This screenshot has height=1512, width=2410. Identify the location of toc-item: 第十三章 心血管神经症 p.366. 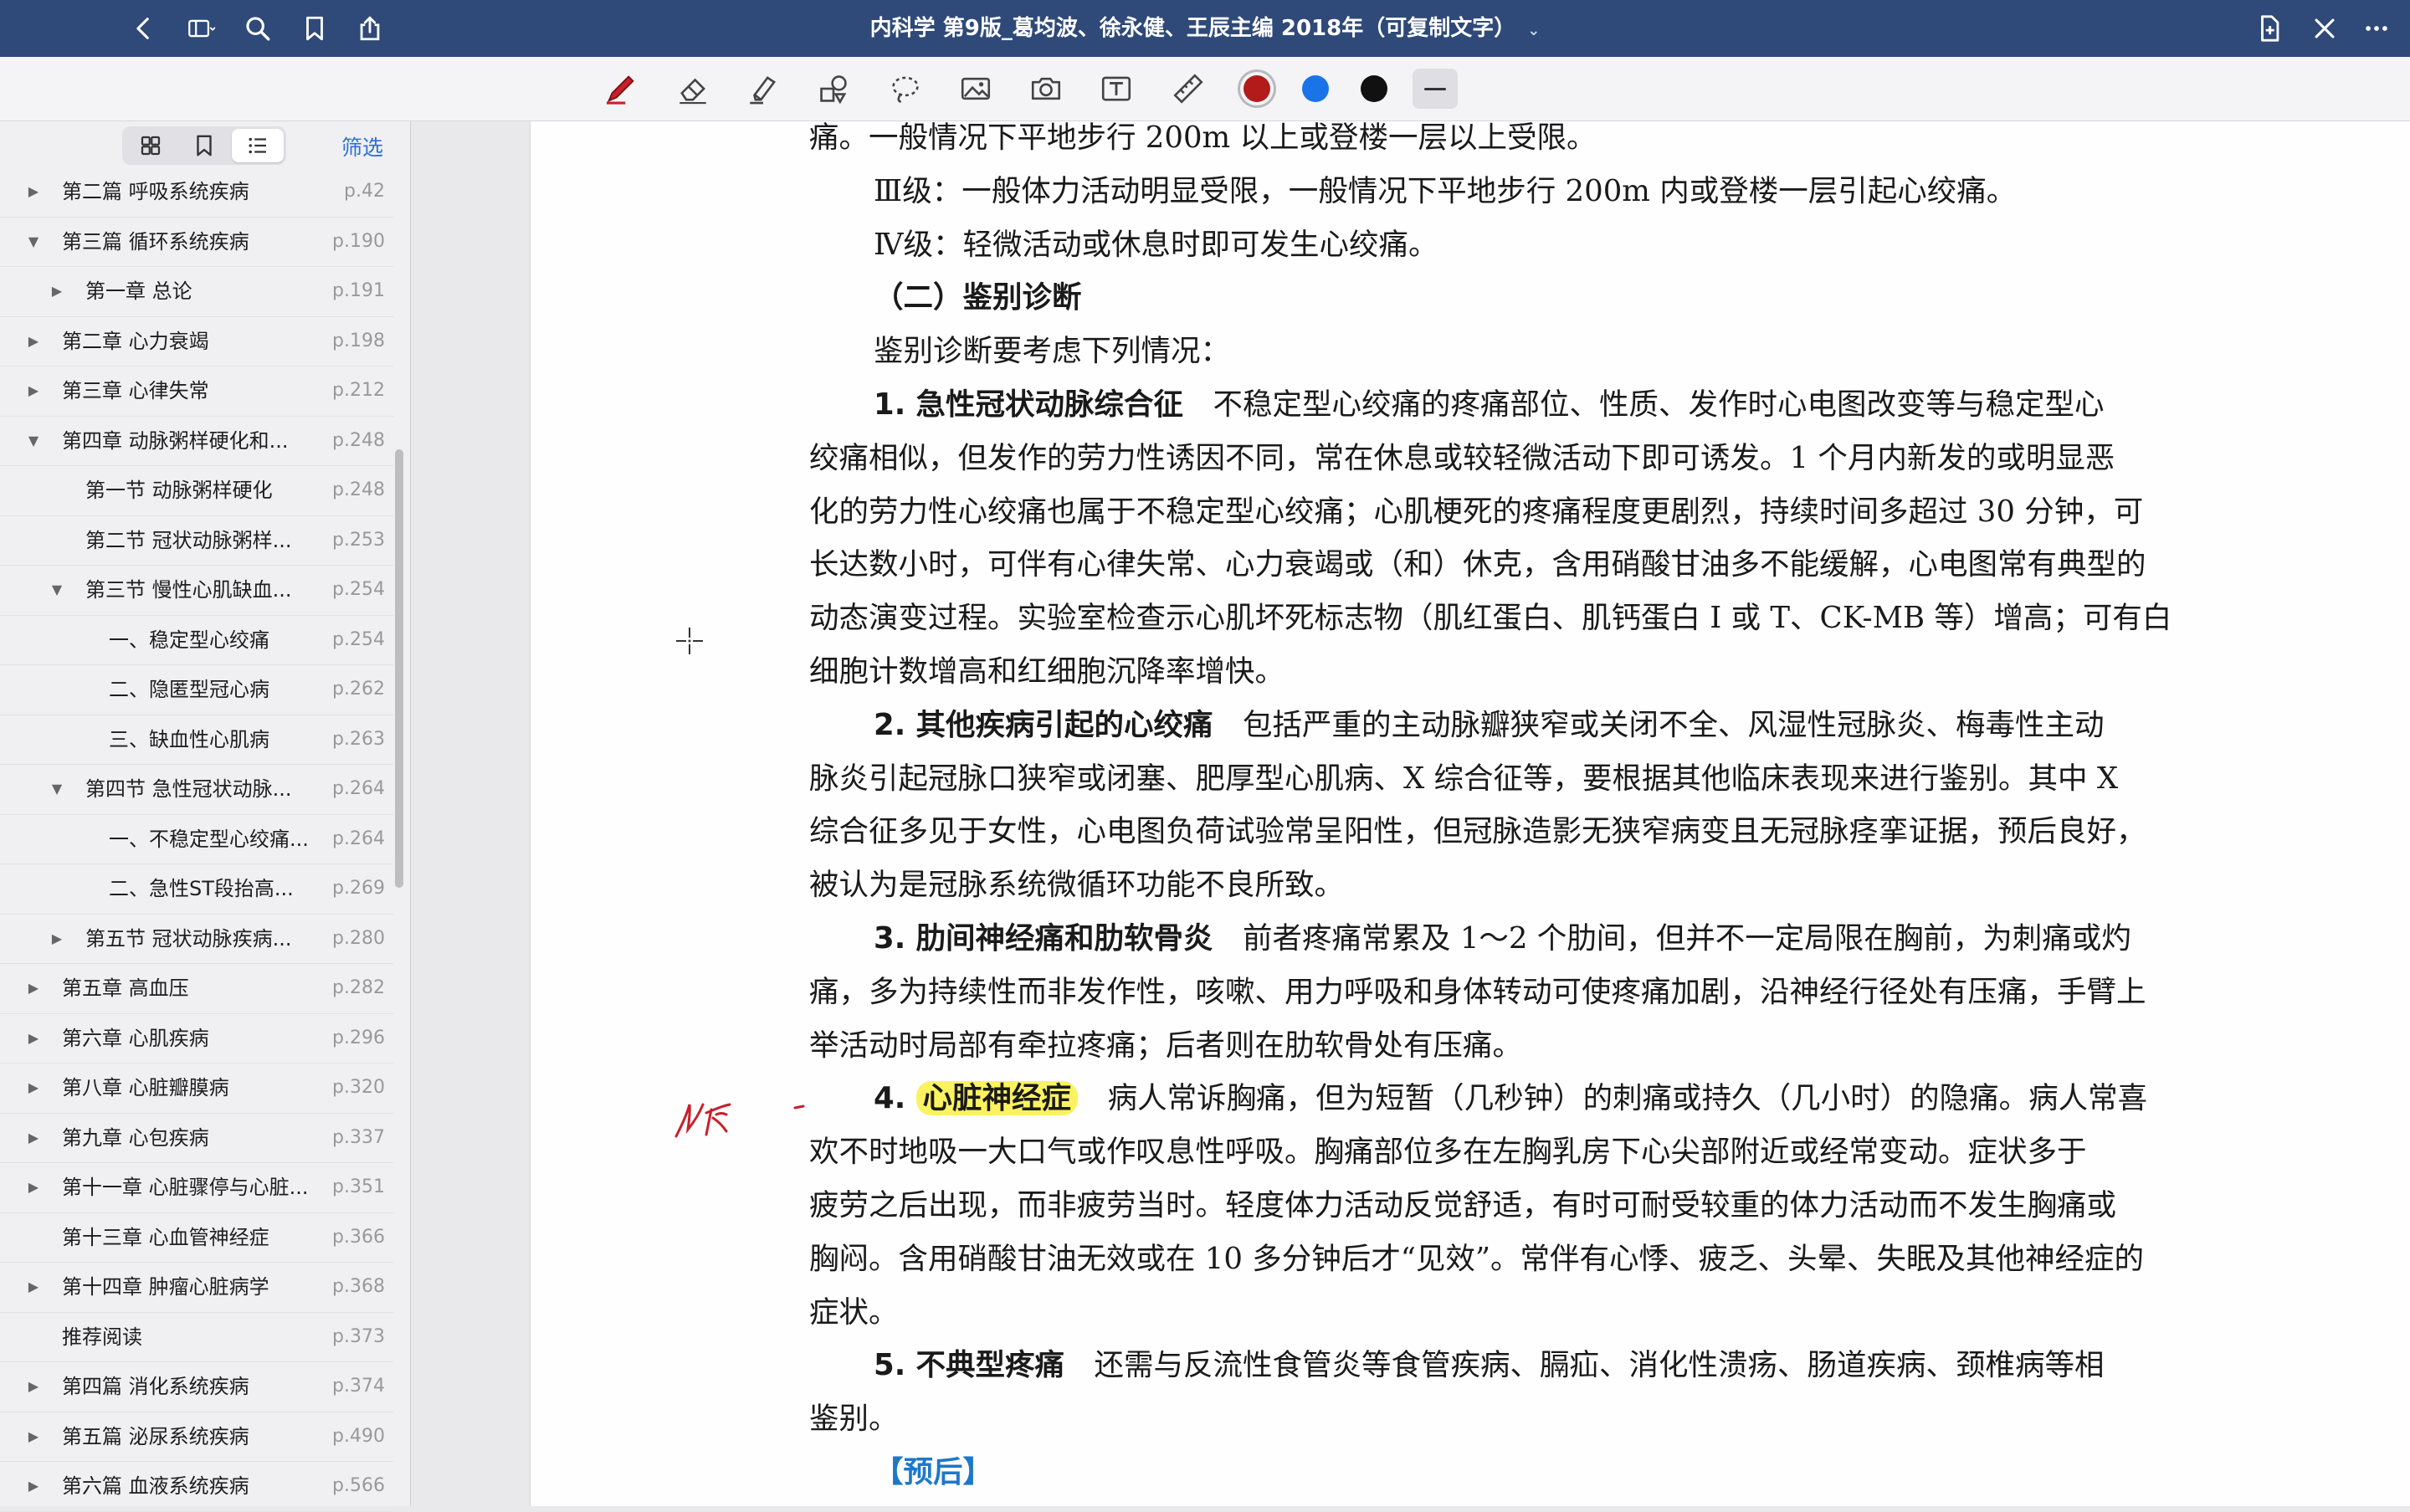
(196, 1238).